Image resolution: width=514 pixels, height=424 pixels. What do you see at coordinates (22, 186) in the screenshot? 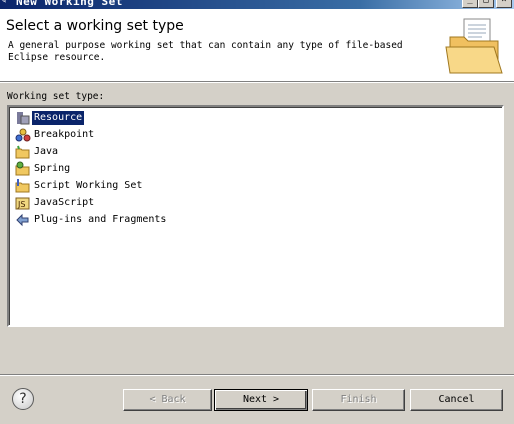
I see `script-folder-icon` at bounding box center [22, 186].